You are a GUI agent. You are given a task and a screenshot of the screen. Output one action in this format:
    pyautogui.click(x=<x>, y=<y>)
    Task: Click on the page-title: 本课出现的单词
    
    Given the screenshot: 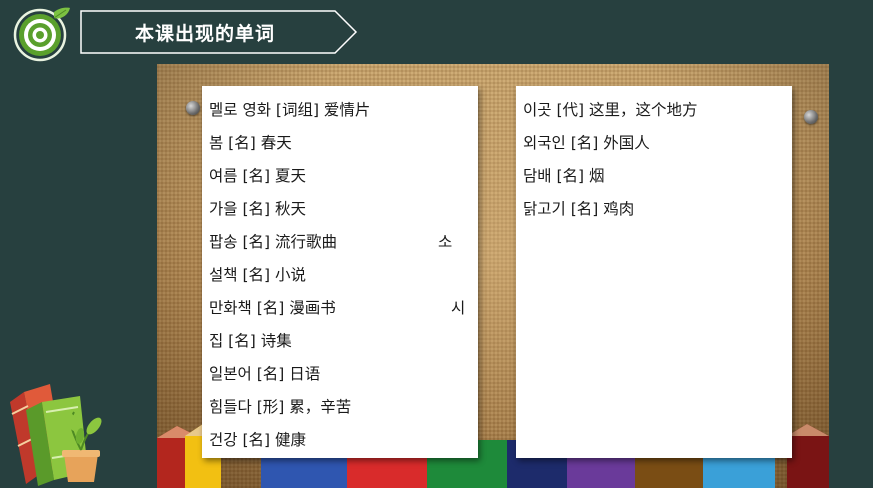 What is the action you would take?
    pyautogui.click(x=204, y=33)
    